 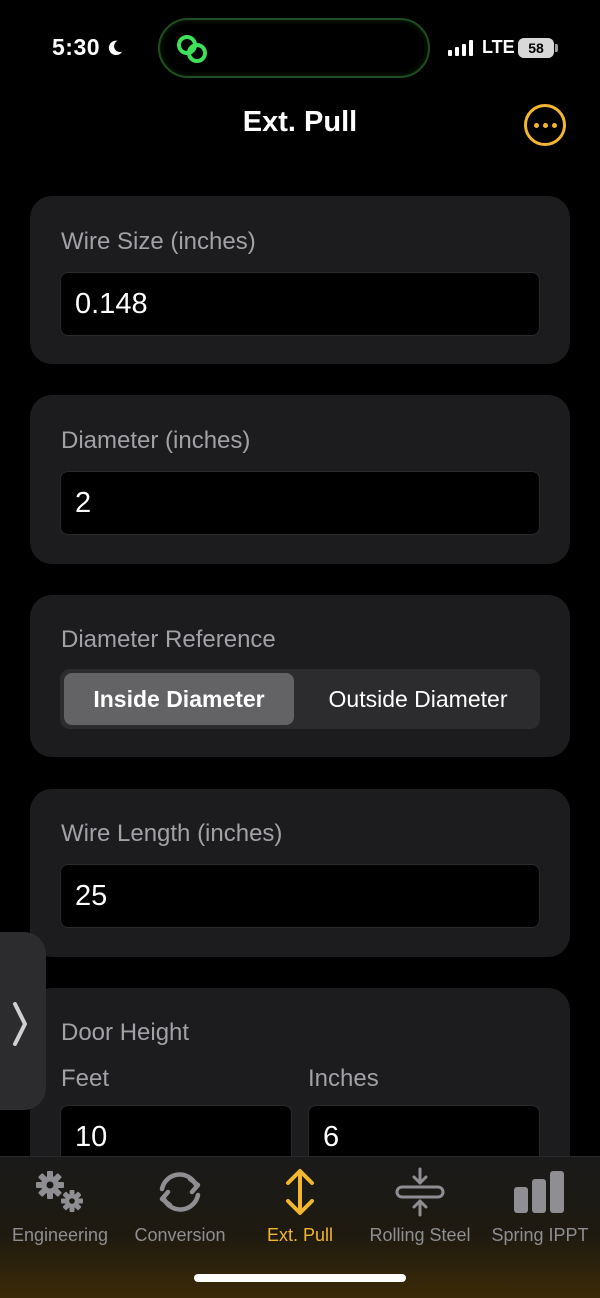 What do you see at coordinates (156, 440) in the screenshot?
I see `diameter-label: Diameter (inches)` at bounding box center [156, 440].